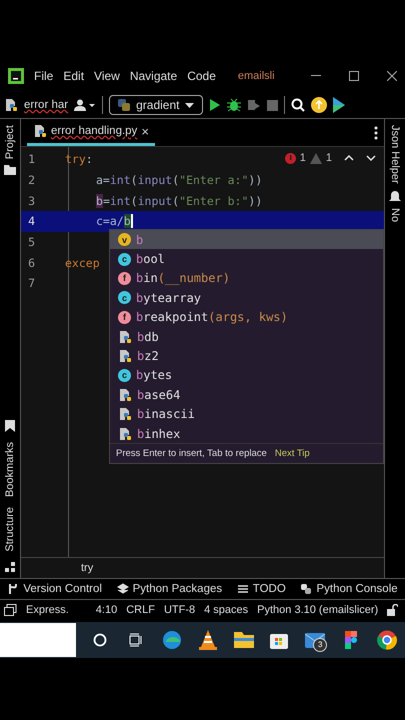 This screenshot has width=405, height=720. What do you see at coordinates (349, 158) in the screenshot?
I see `up-icon` at bounding box center [349, 158].